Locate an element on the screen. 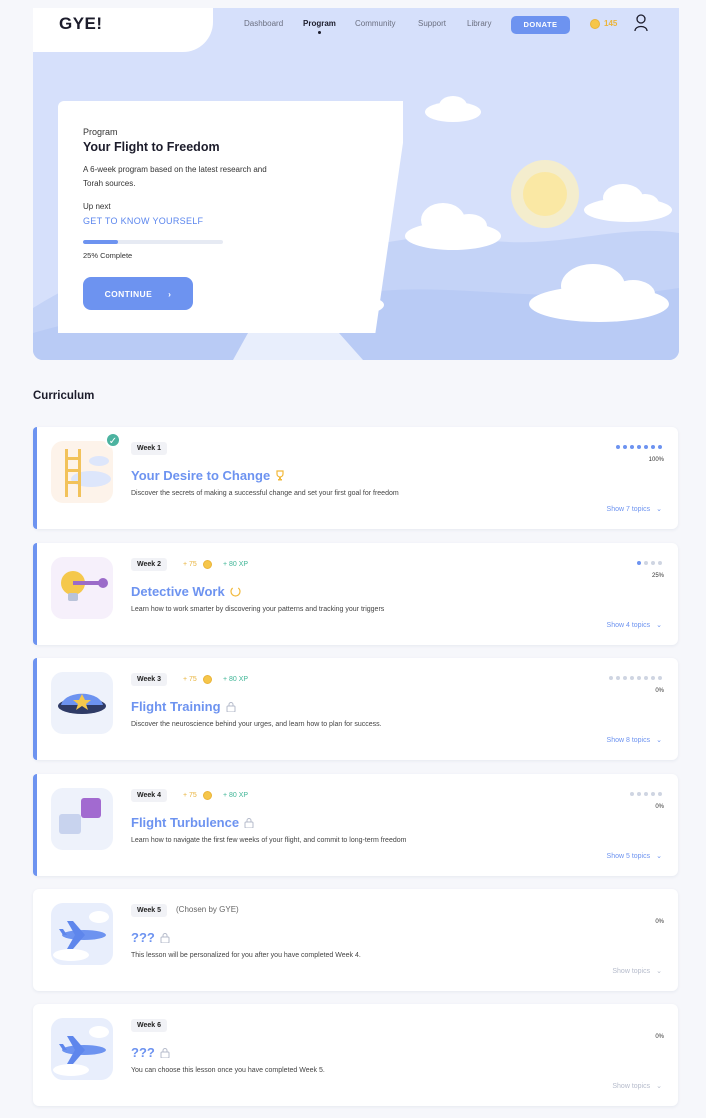  next-lesson-link: GET TO KNOW YOURSELF is located at coordinates (143, 221).